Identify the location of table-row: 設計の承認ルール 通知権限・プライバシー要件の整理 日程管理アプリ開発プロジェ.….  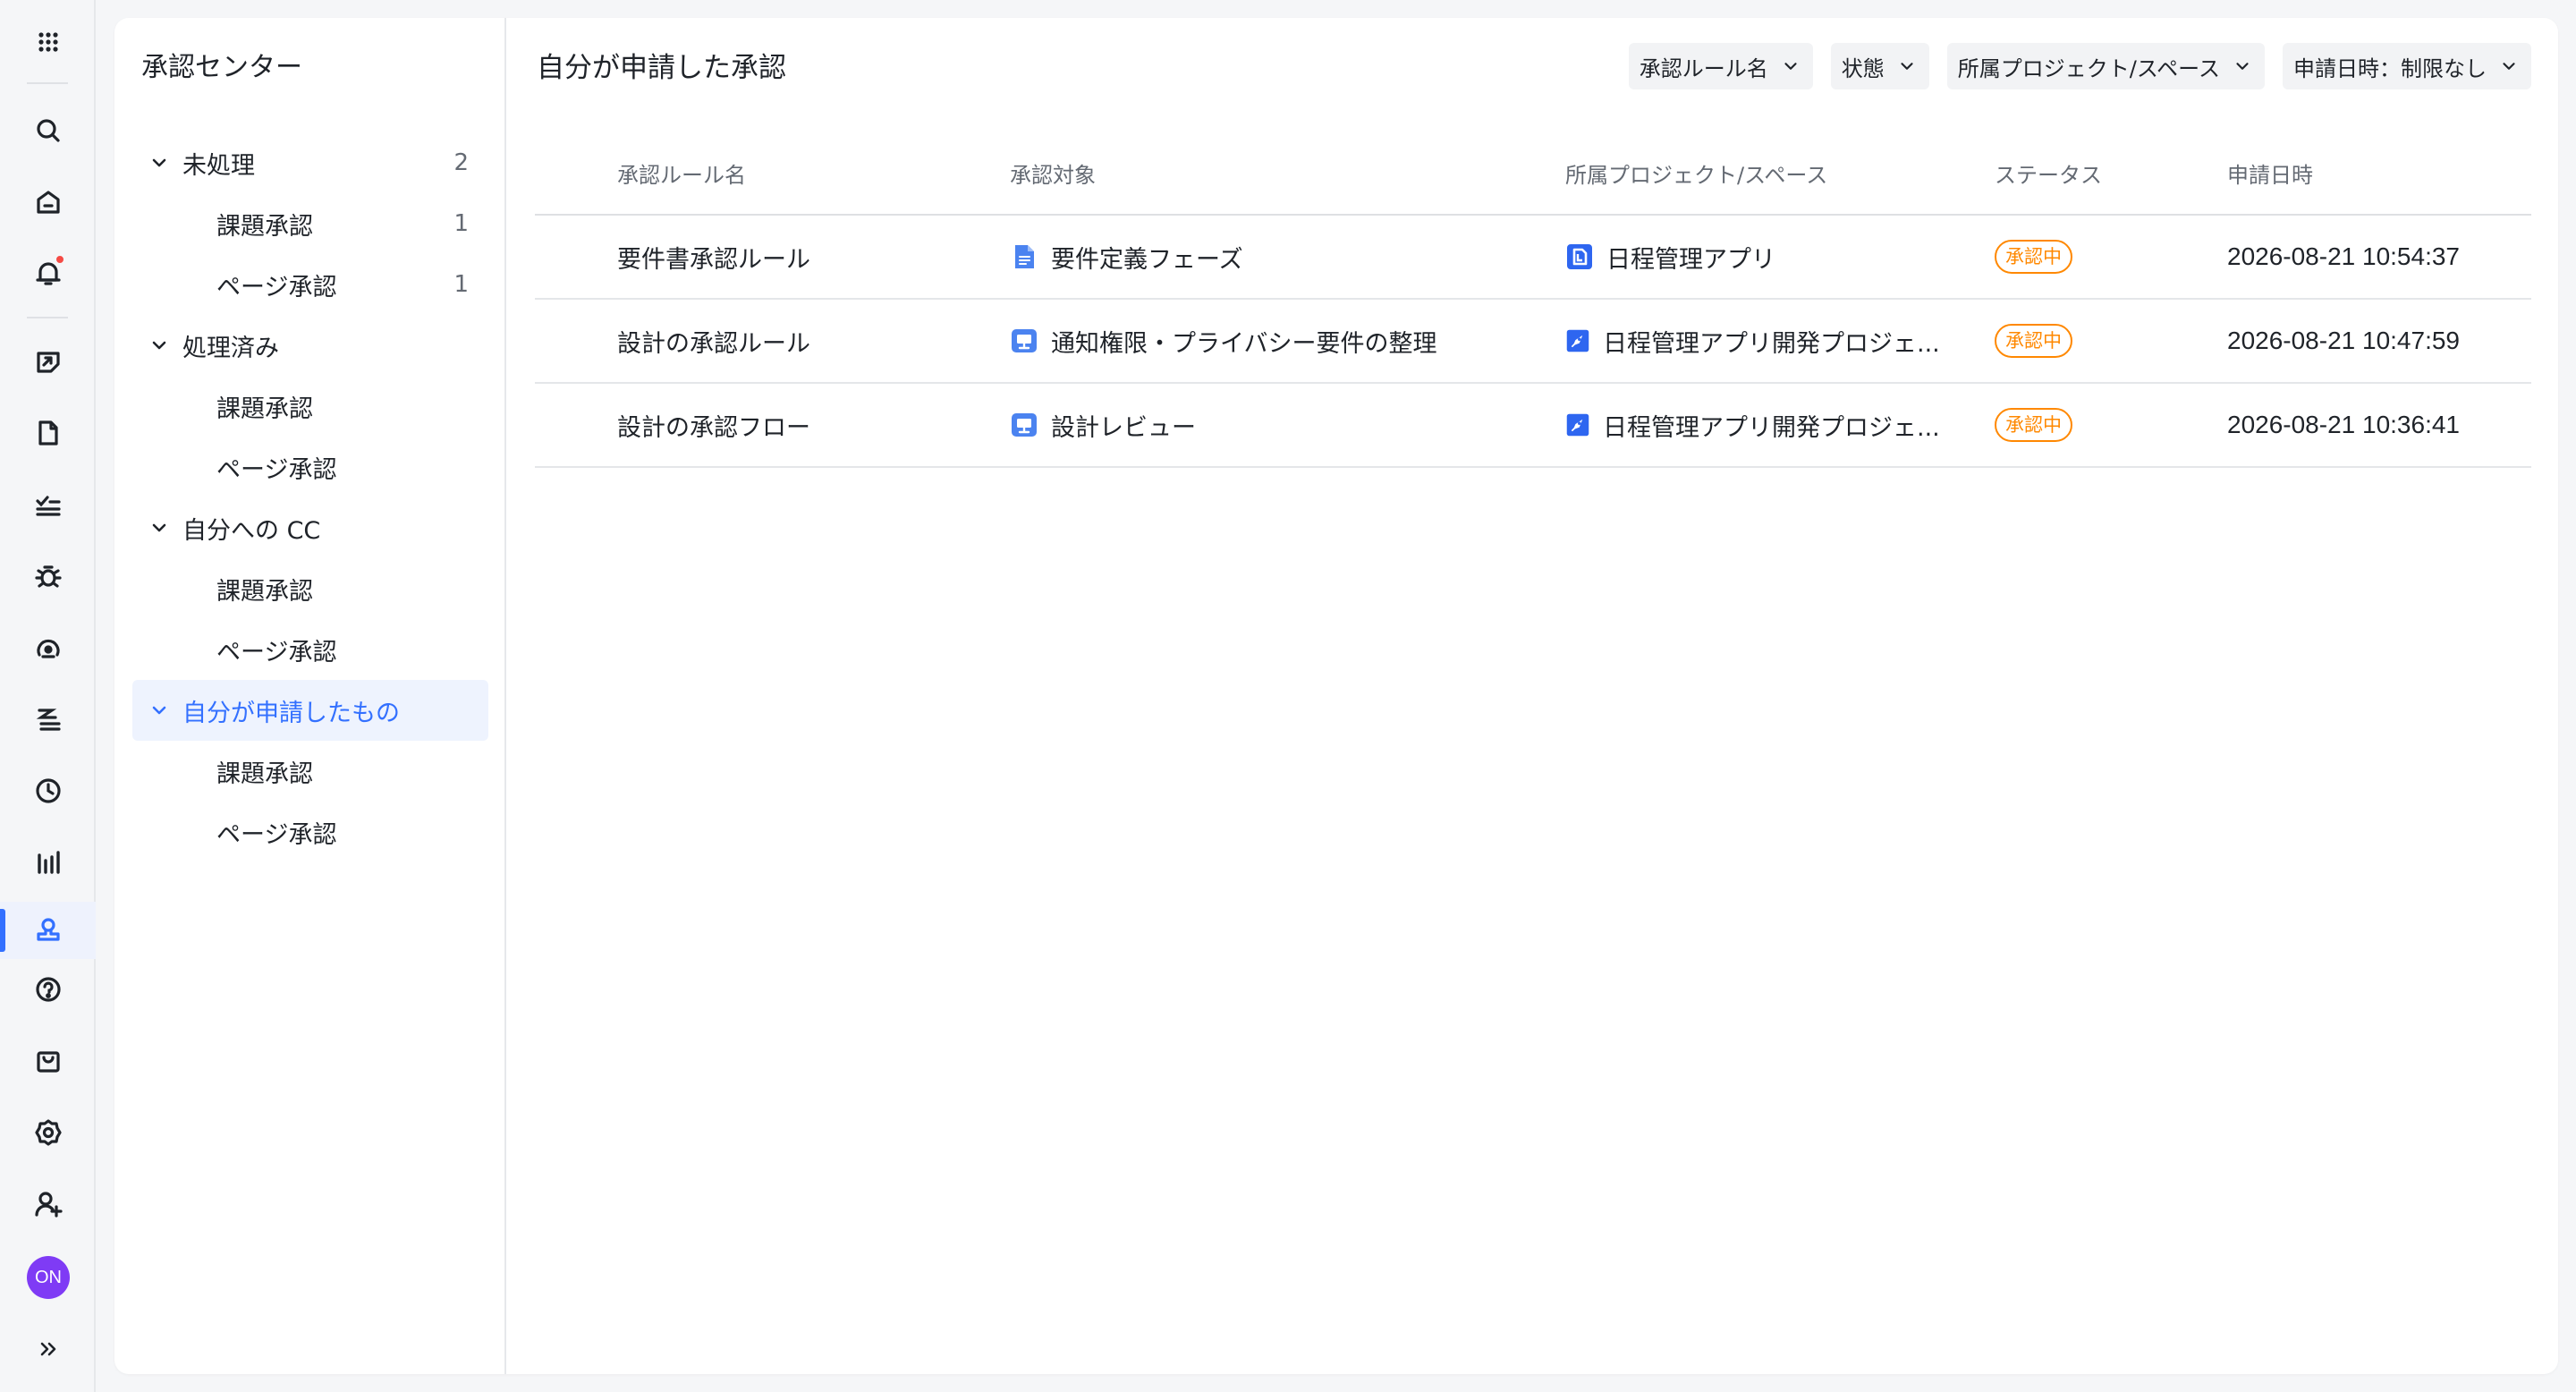
(1533, 342).